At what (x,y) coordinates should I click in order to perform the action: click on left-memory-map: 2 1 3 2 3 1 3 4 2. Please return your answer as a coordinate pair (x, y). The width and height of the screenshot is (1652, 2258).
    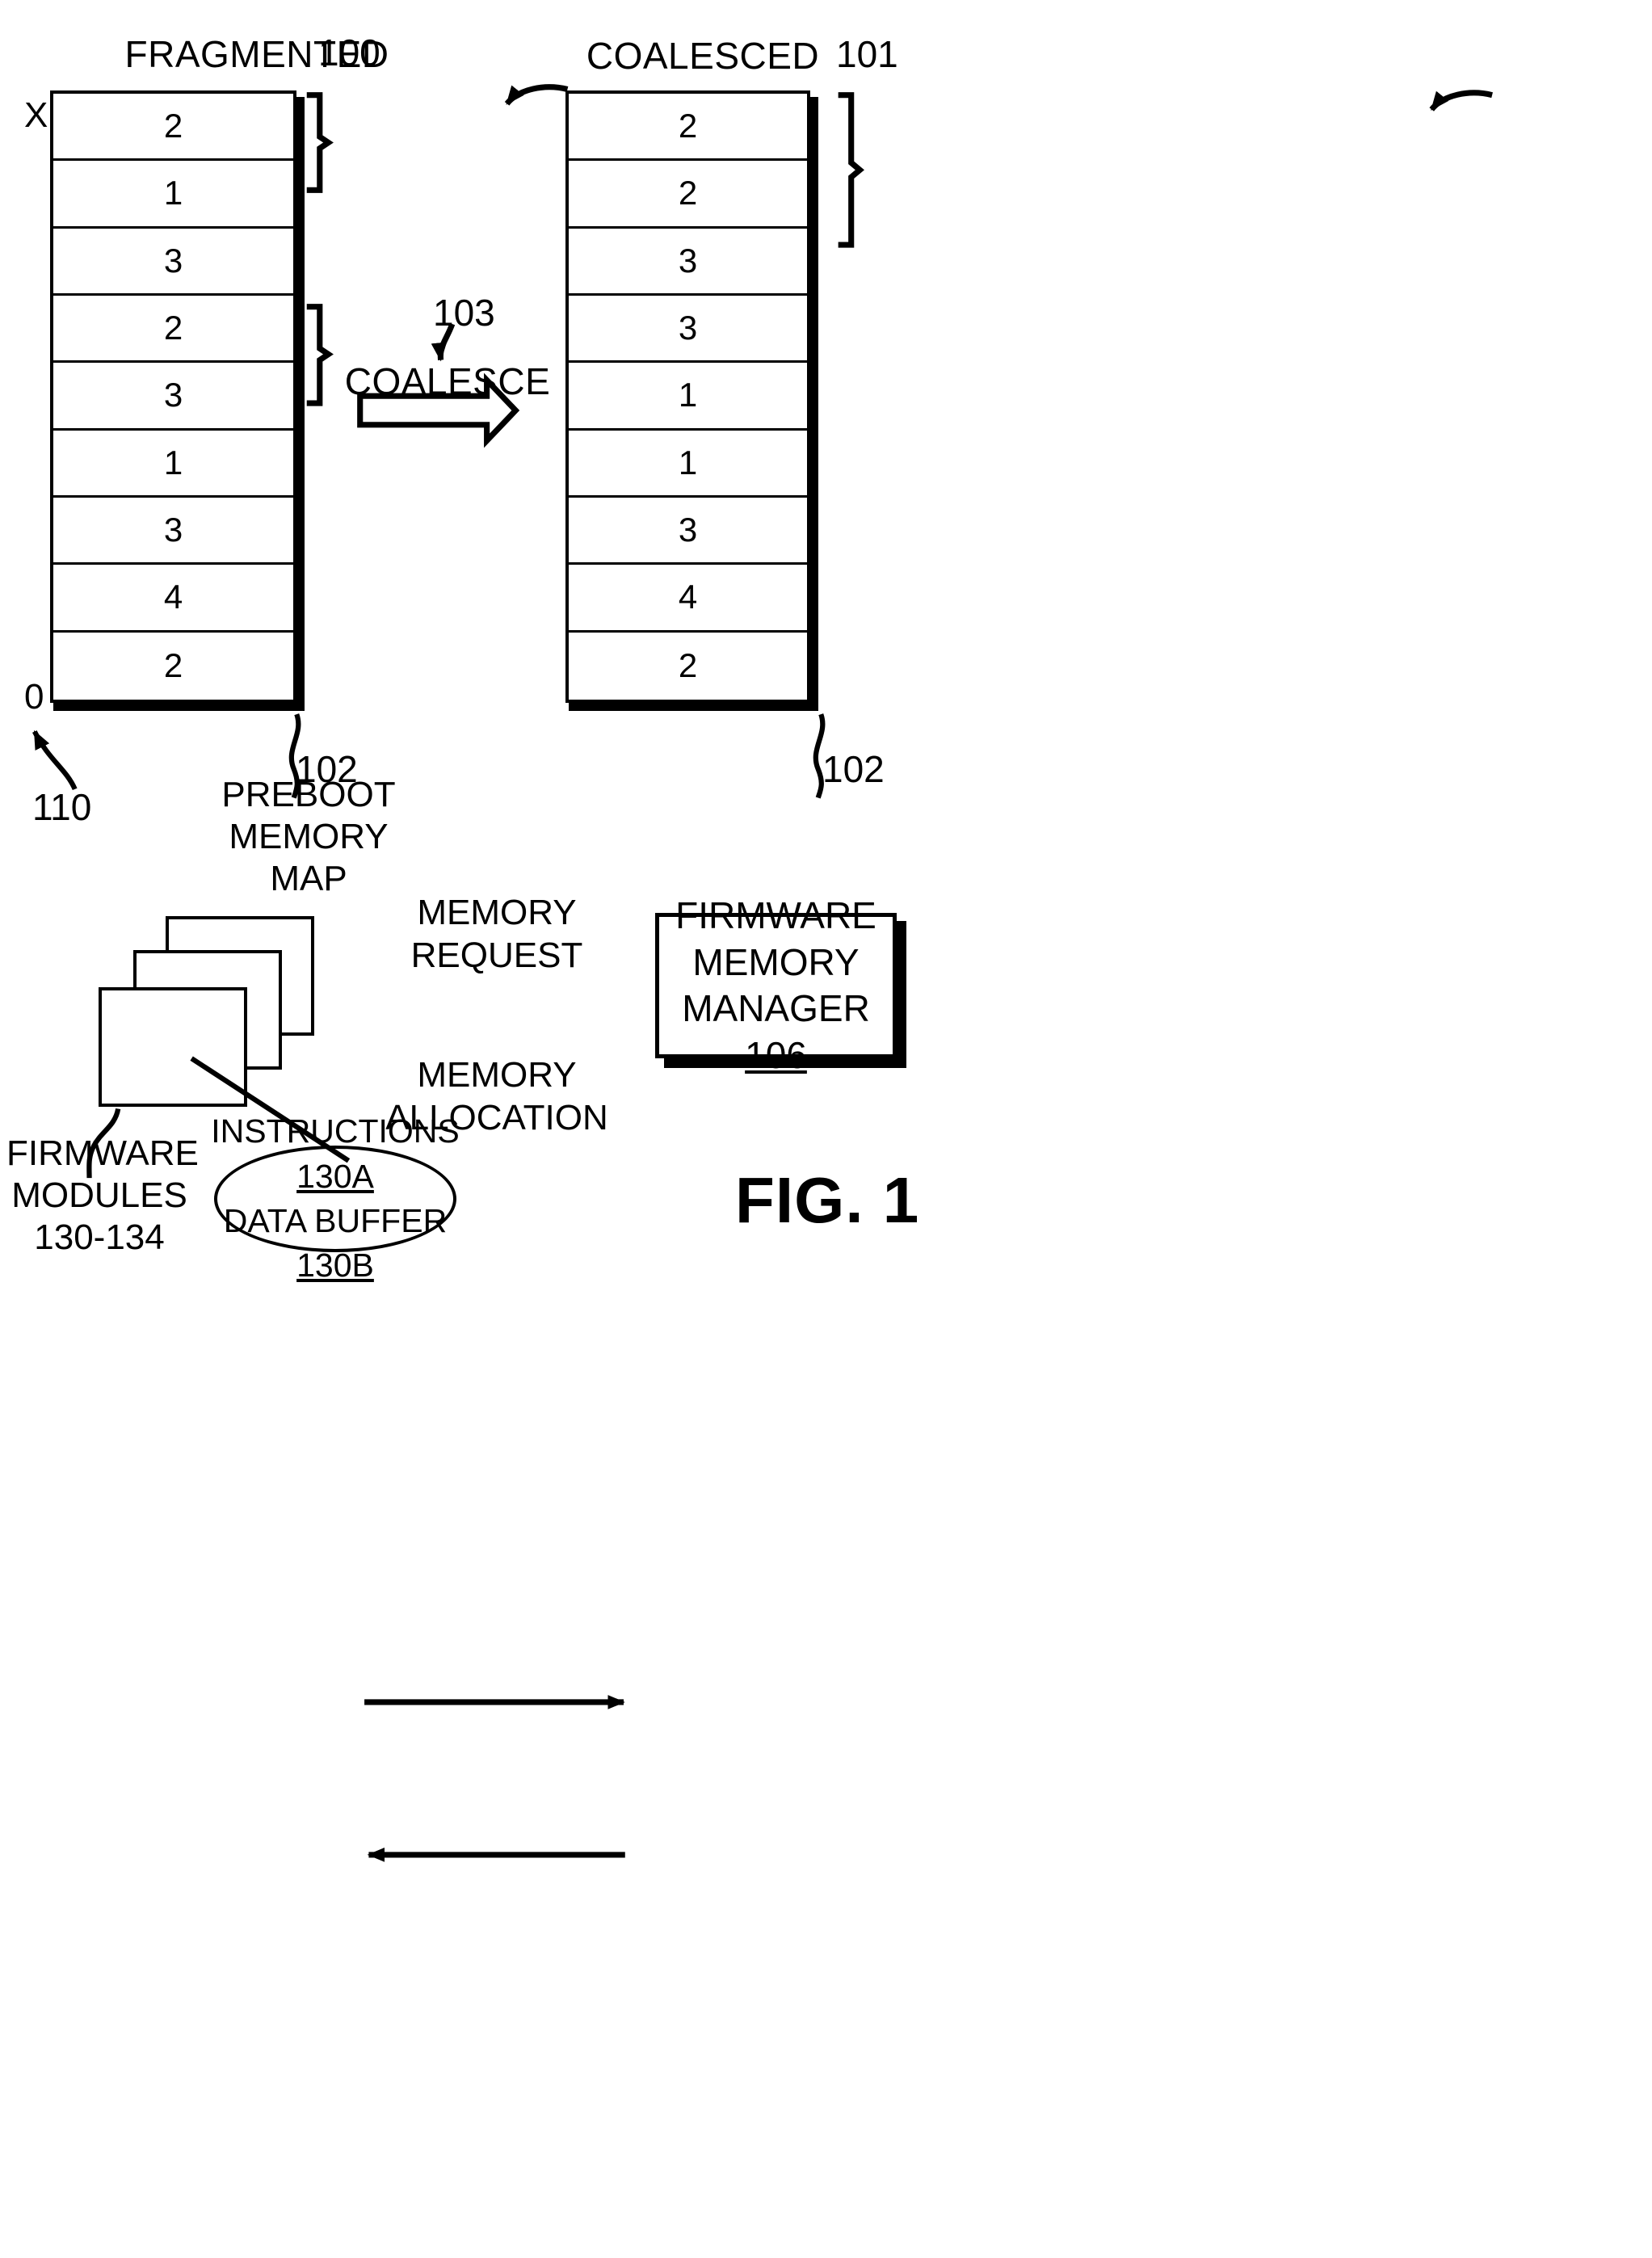
    Looking at the image, I should click on (173, 396).